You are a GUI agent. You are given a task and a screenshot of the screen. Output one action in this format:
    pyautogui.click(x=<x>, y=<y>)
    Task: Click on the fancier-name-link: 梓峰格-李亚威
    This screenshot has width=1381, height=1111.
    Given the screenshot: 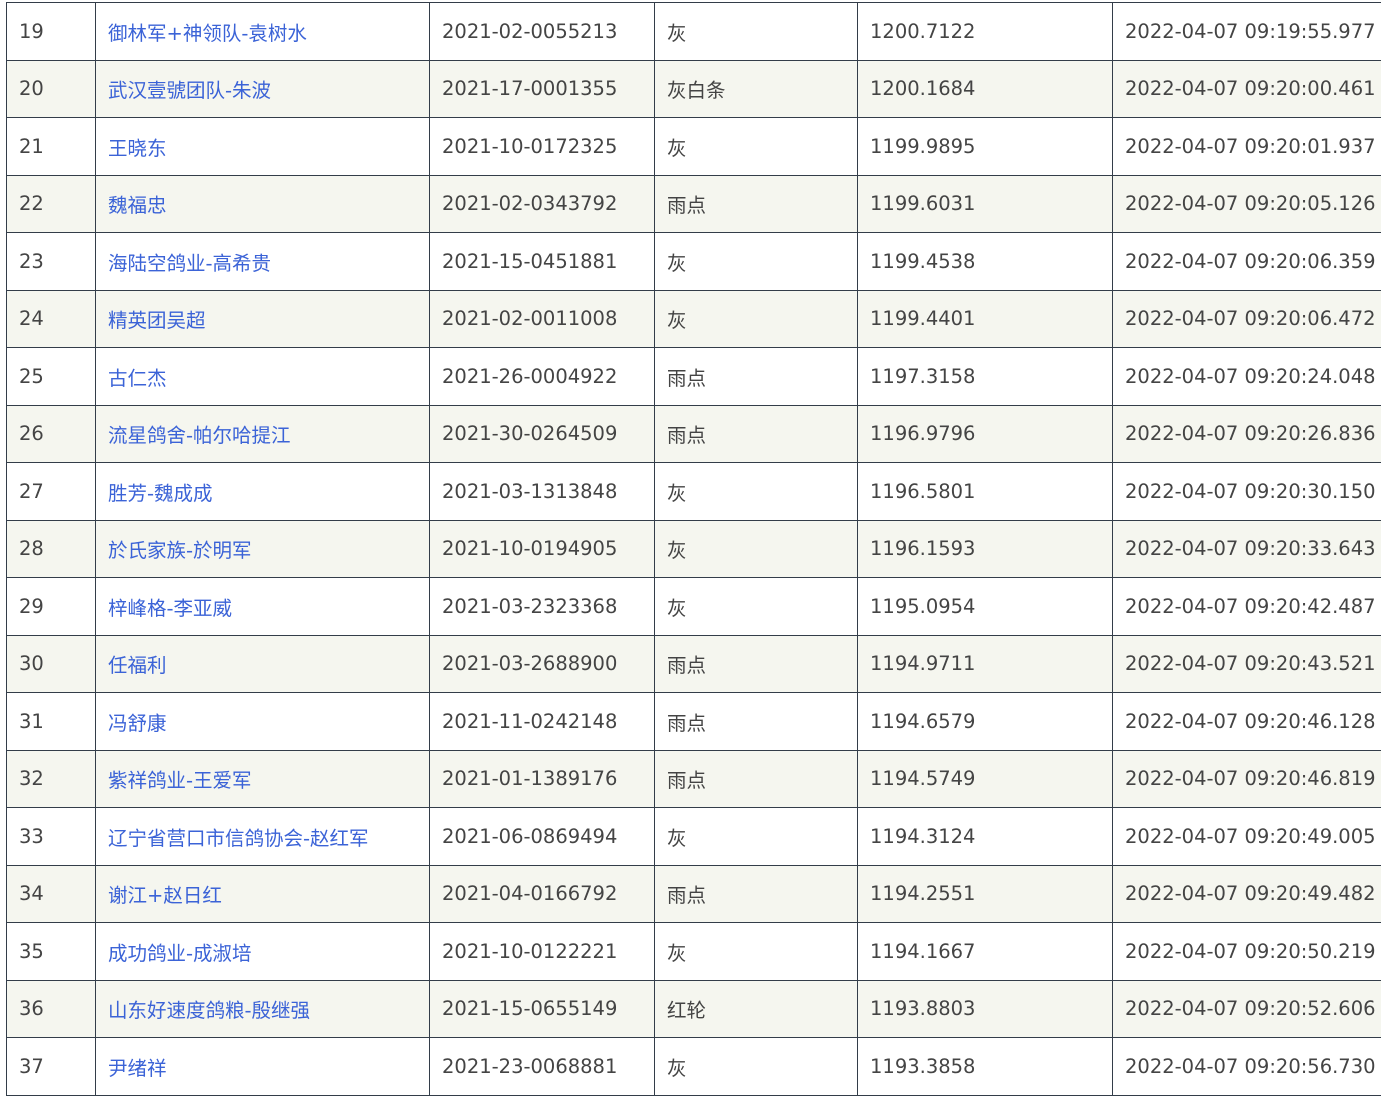 What is the action you would take?
    pyautogui.click(x=170, y=608)
    